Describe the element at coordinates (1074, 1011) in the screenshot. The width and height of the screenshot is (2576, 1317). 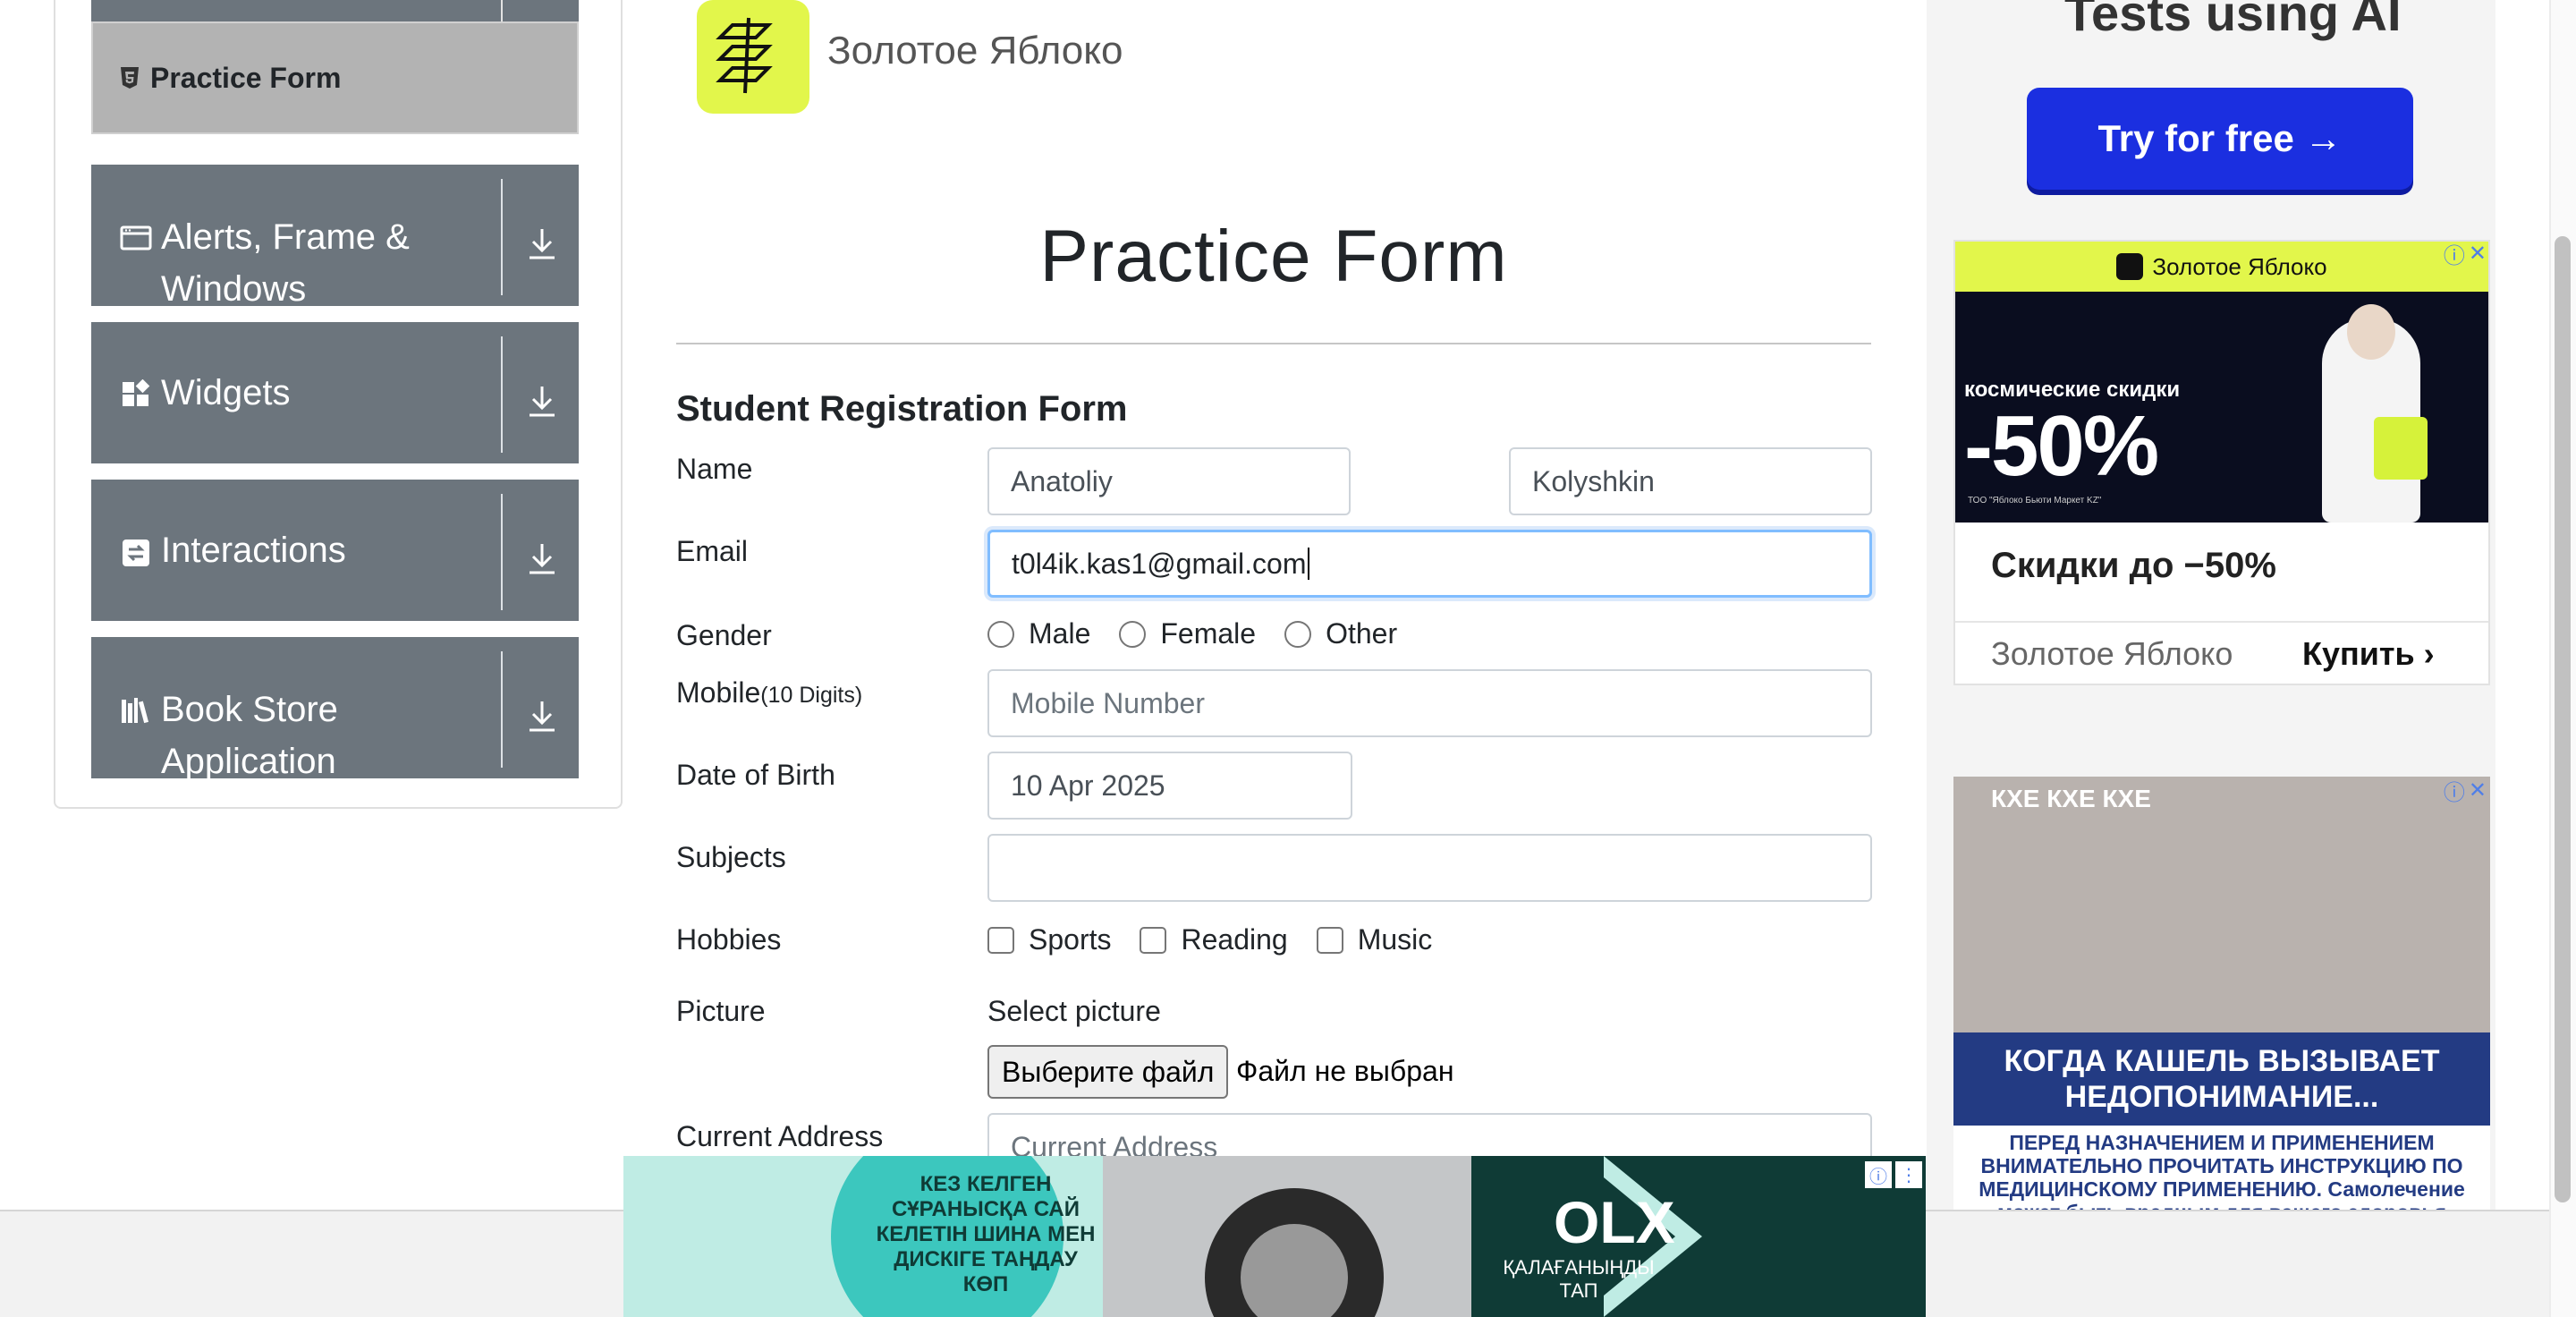
I see `select-picture-label: Select picture` at that location.